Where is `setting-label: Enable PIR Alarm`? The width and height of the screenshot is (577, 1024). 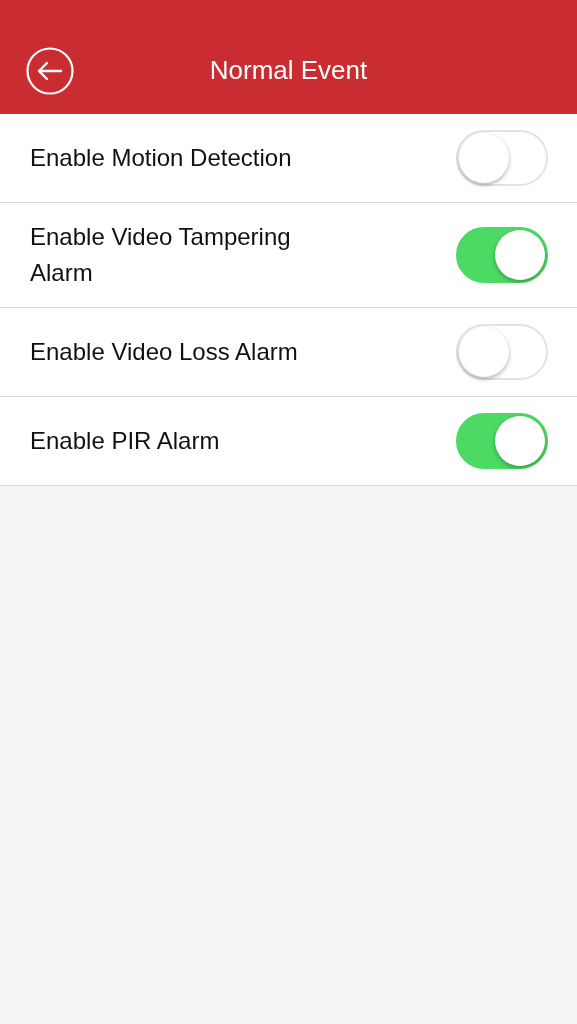 setting-label: Enable PIR Alarm is located at coordinates (125, 441).